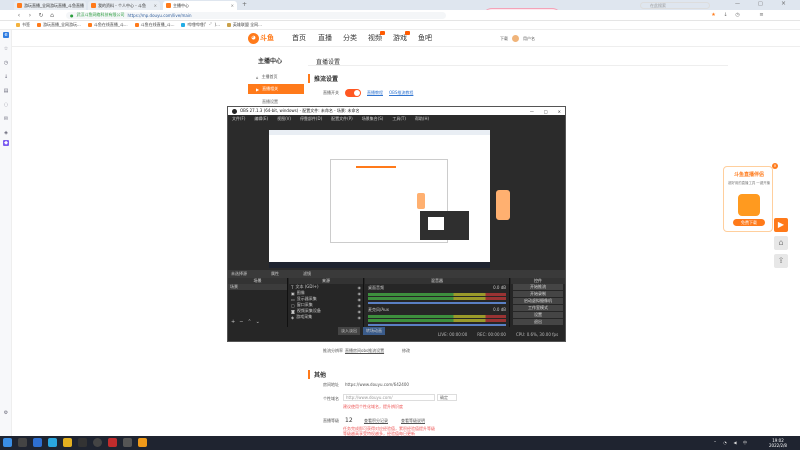 This screenshot has height=450, width=800. What do you see at coordinates (6, 105) in the screenshot?
I see `chat-icon: ◌` at bounding box center [6, 105].